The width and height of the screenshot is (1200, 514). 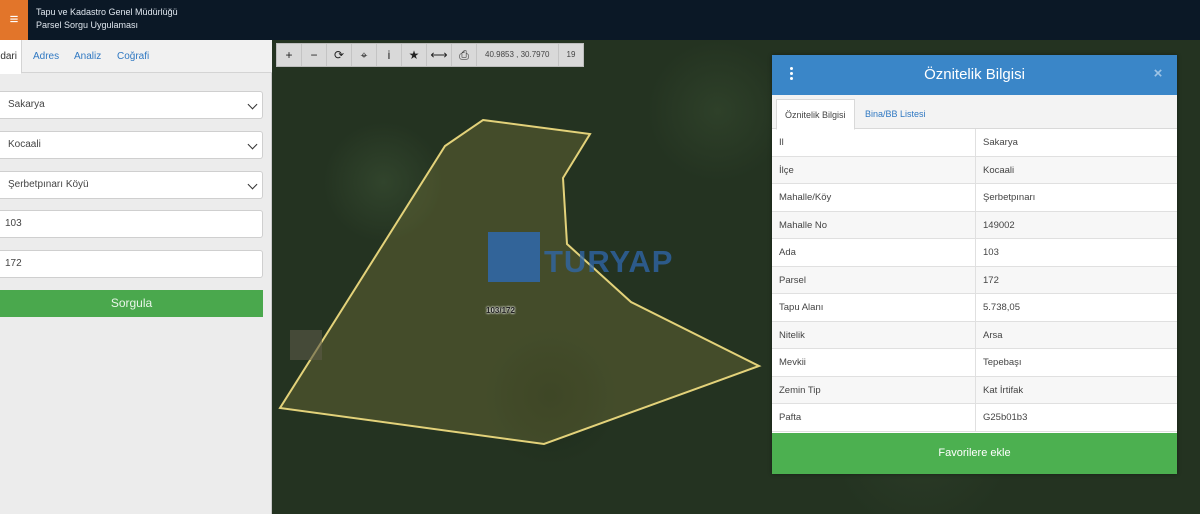 What do you see at coordinates (1076, 335) in the screenshot?
I see `row-value: Arsa` at bounding box center [1076, 335].